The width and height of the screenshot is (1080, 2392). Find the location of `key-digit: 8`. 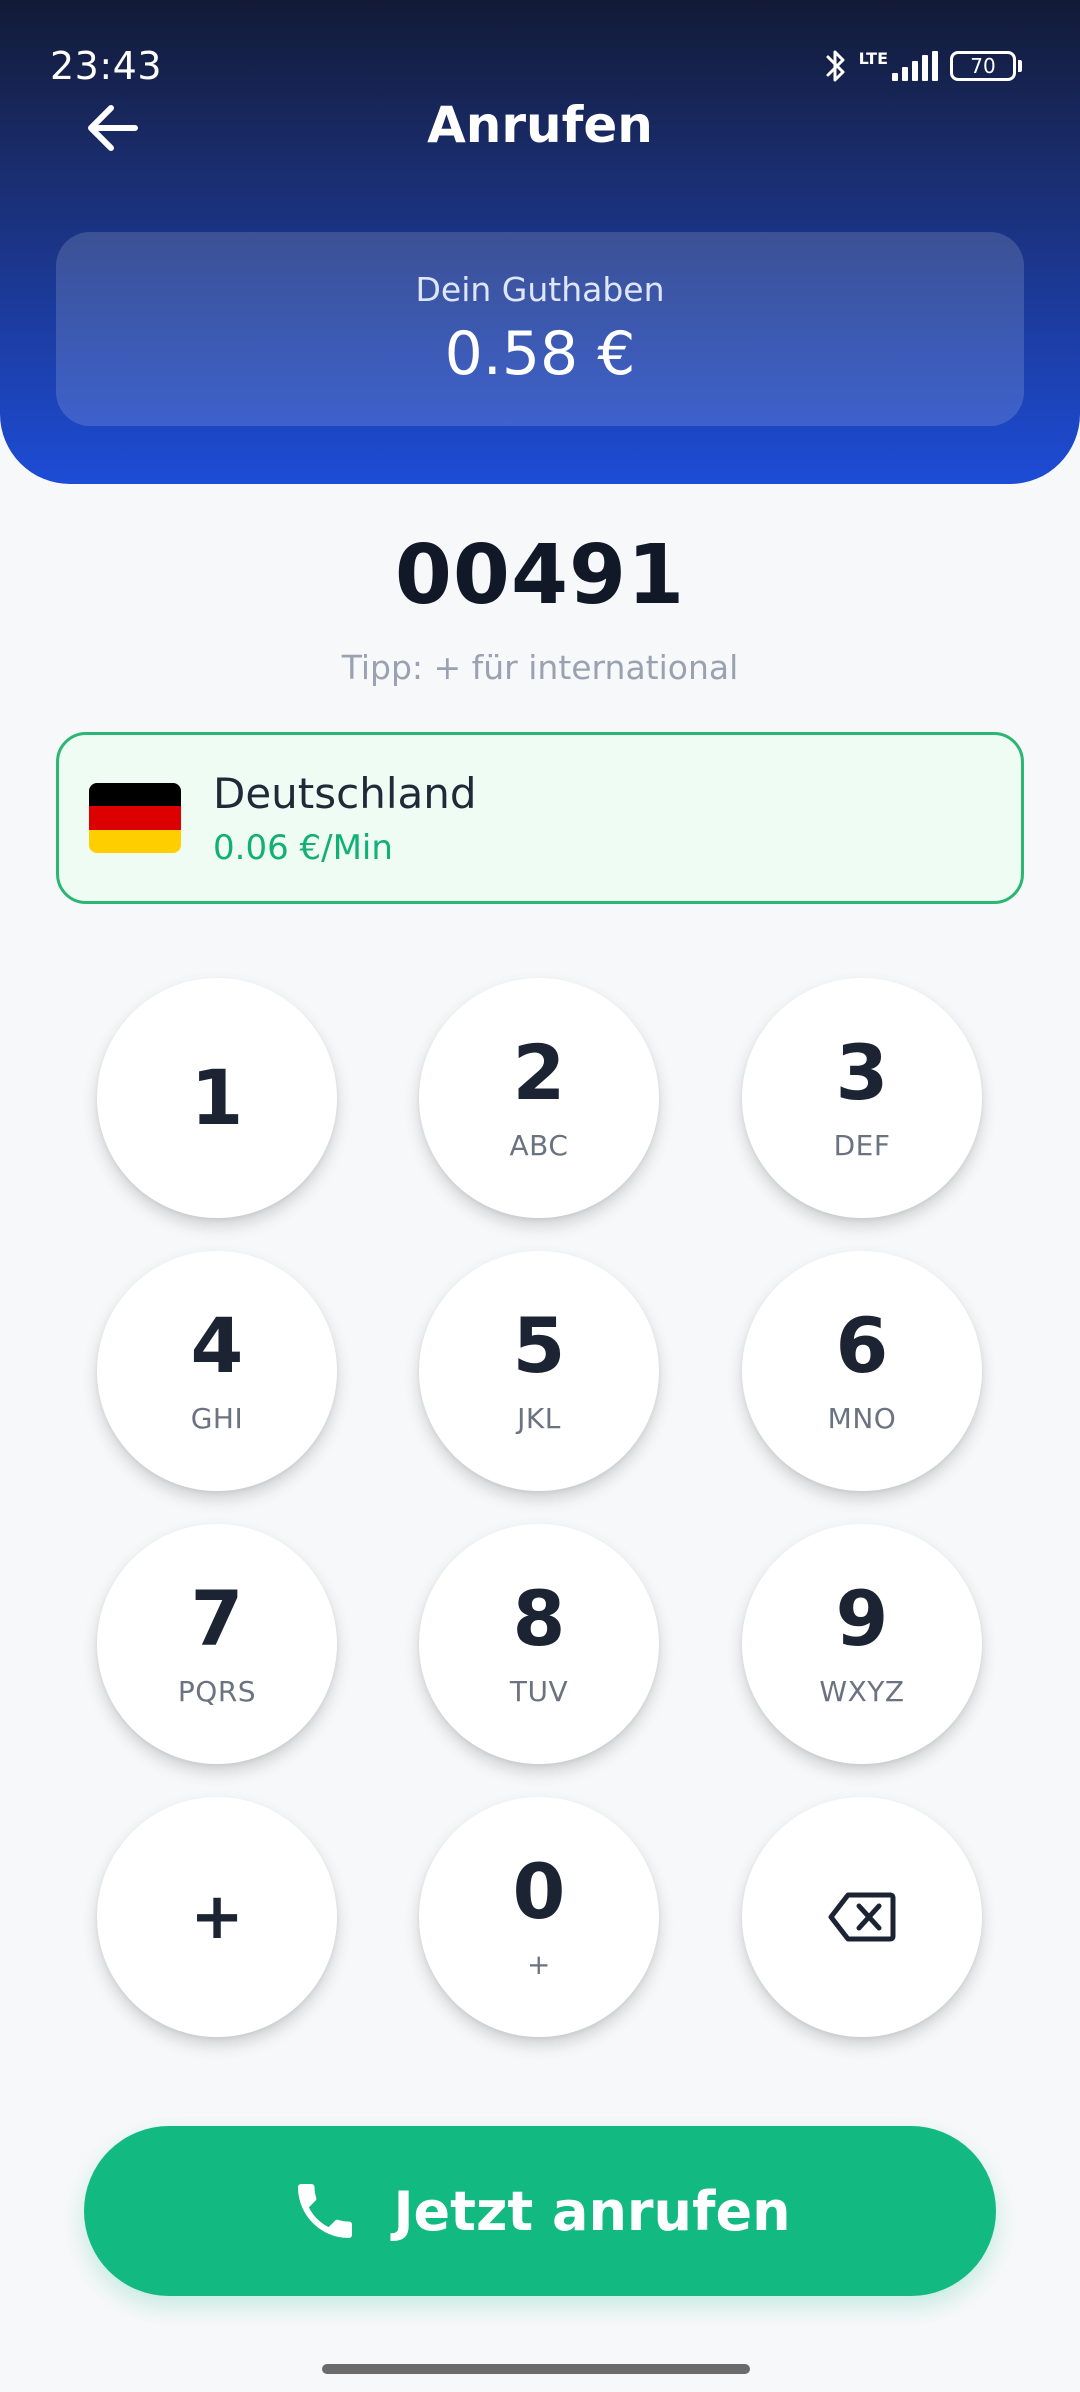

key-digit: 8 is located at coordinates (539, 1618).